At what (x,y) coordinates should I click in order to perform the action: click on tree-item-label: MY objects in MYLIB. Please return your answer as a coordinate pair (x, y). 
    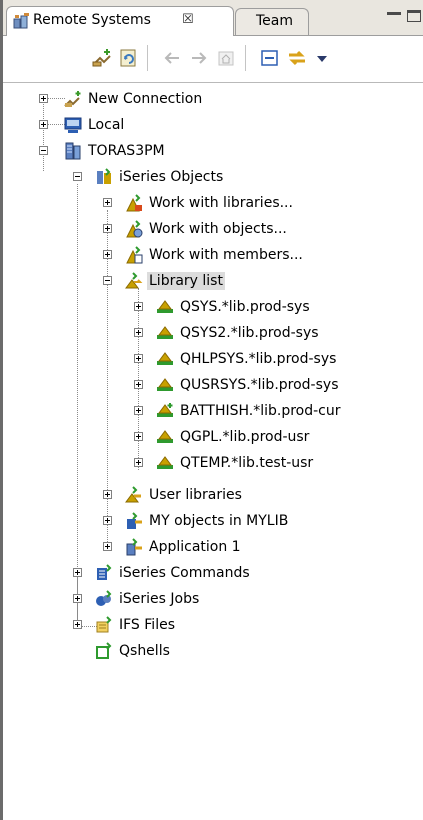
    Looking at the image, I should click on (219, 521).